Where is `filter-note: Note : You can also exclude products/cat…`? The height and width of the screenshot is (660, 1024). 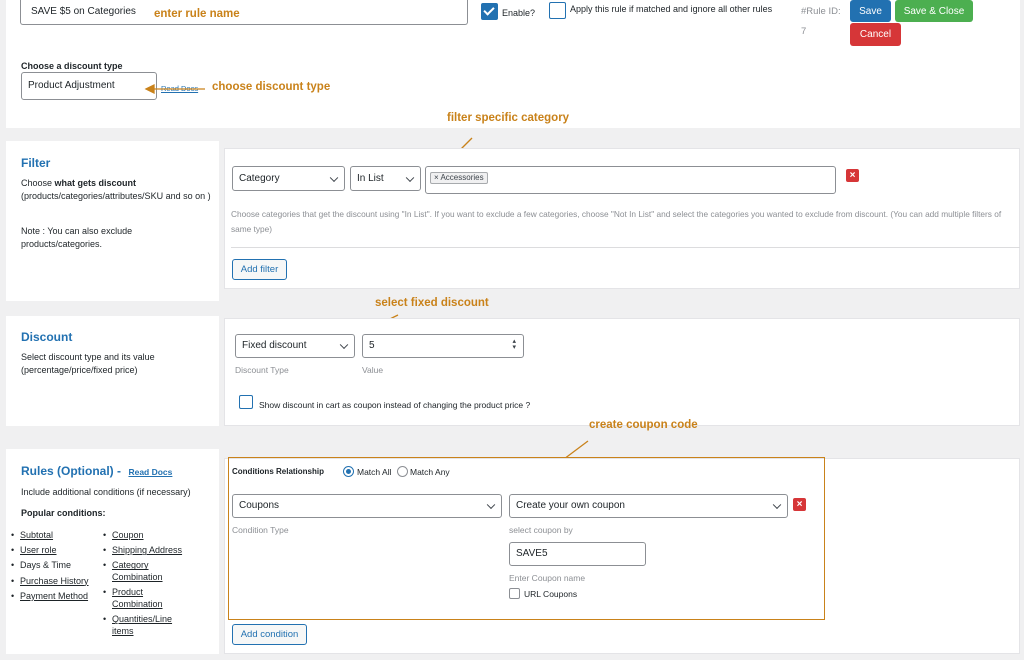
filter-note: Note : You can also exclude products/cat… is located at coordinates (77, 238).